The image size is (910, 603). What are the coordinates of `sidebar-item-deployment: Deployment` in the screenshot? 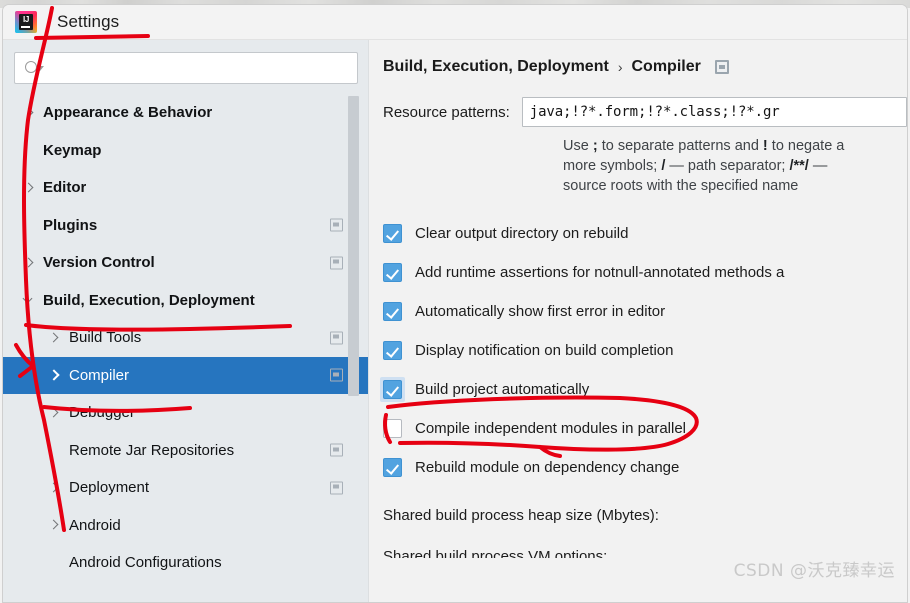 It's located at (186, 488).